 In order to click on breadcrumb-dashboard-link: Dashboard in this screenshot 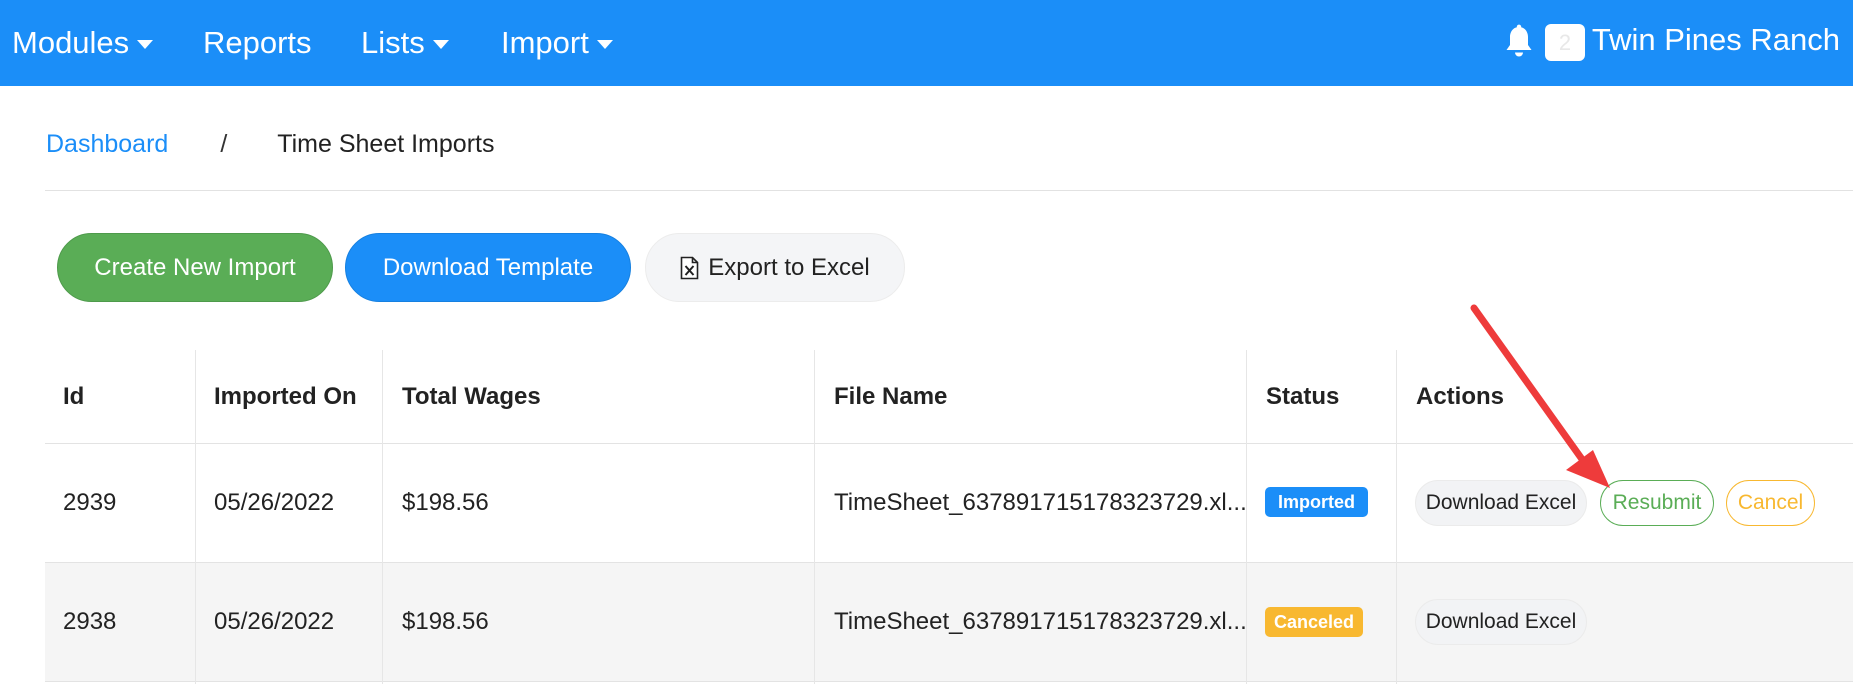, I will do `click(107, 144)`.